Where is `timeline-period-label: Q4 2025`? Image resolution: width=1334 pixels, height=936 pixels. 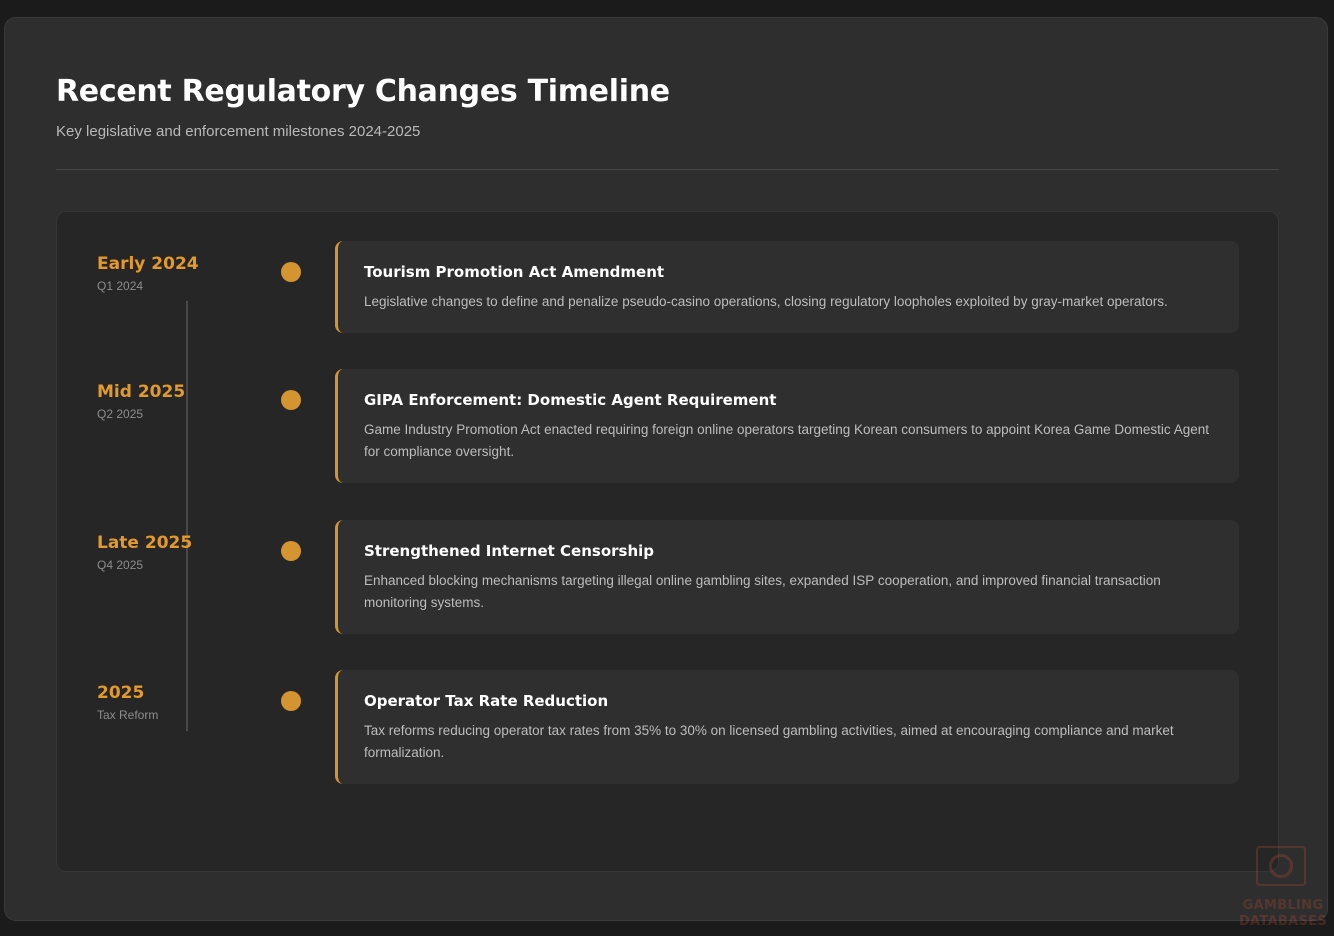
timeline-period-label: Q4 2025 is located at coordinates (120, 565).